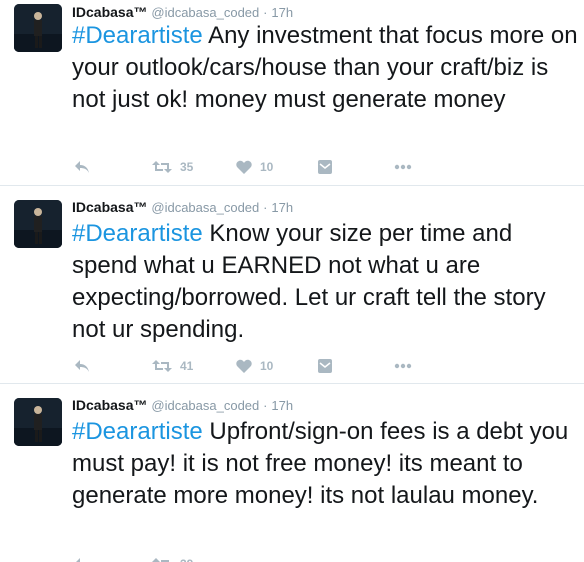 The width and height of the screenshot is (584, 562). I want to click on retweet-count: 35, so click(187, 167).